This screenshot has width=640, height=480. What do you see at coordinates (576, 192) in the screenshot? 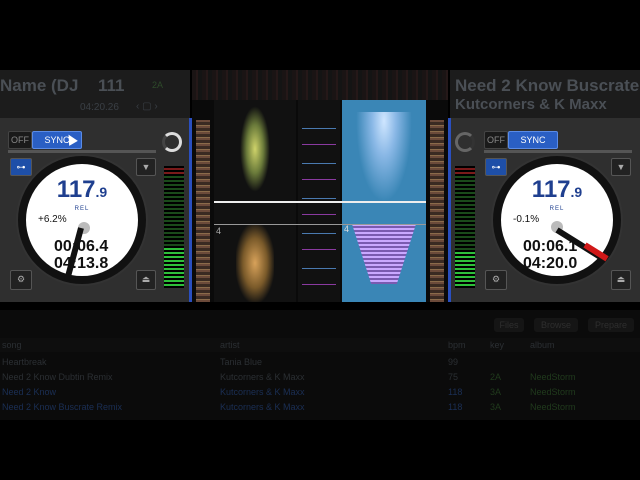
I see `right-bpm-decimal: .9` at bounding box center [576, 192].